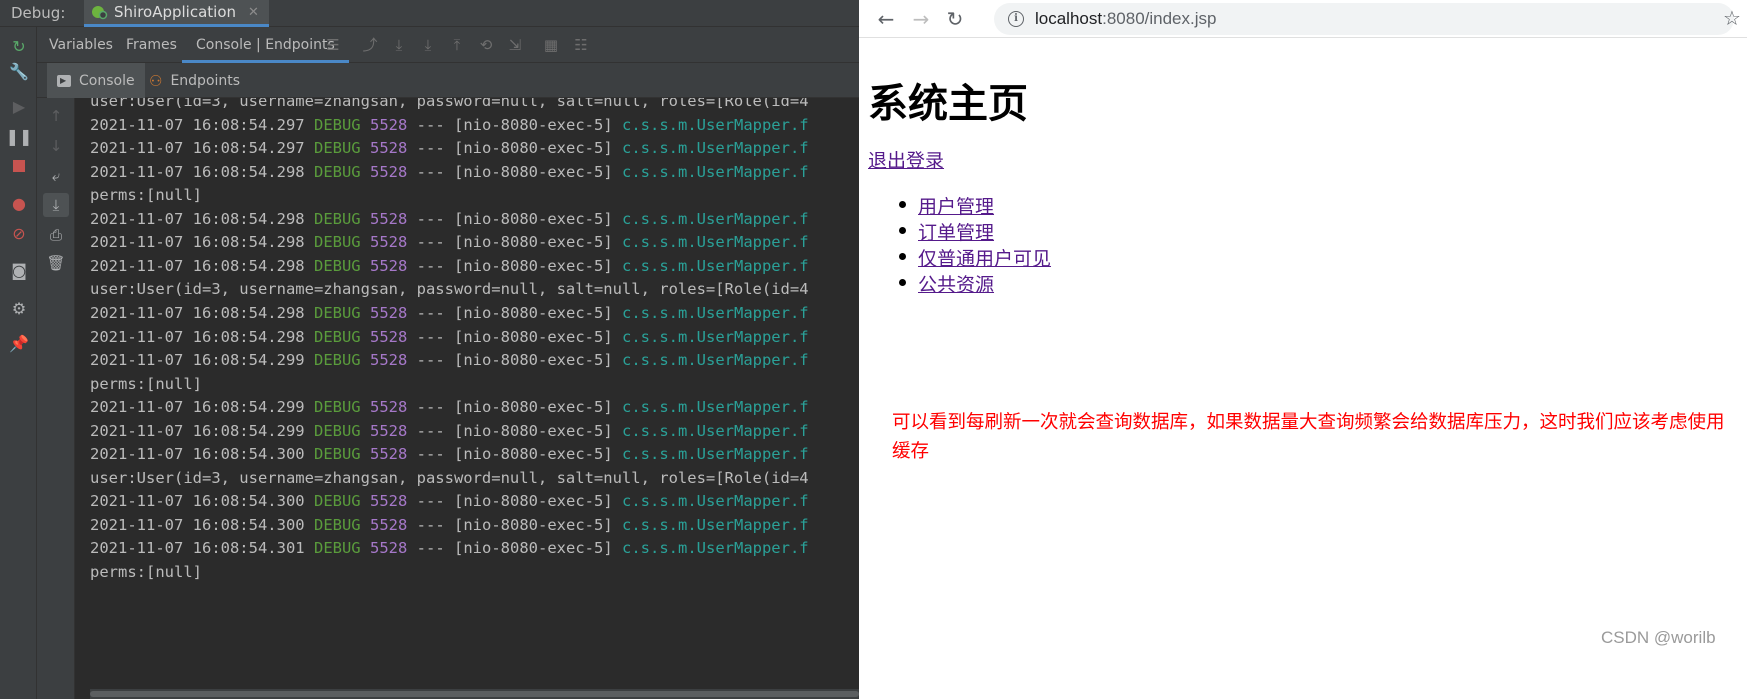  What do you see at coordinates (19, 71) in the screenshot?
I see `wrench-icon: 🔧` at bounding box center [19, 71].